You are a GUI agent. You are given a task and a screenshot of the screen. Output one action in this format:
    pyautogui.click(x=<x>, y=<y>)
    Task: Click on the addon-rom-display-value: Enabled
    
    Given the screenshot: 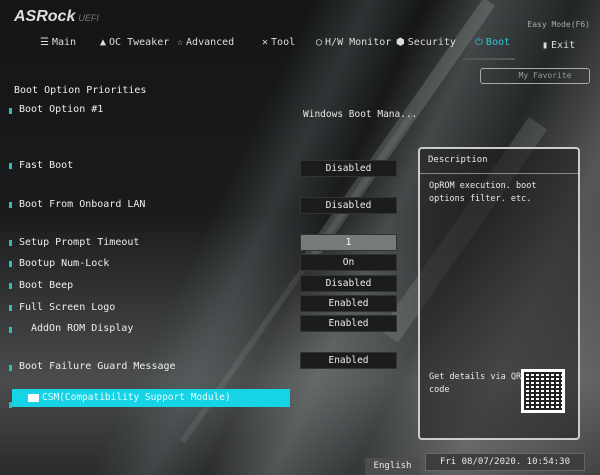 What is the action you would take?
    pyautogui.click(x=348, y=323)
    